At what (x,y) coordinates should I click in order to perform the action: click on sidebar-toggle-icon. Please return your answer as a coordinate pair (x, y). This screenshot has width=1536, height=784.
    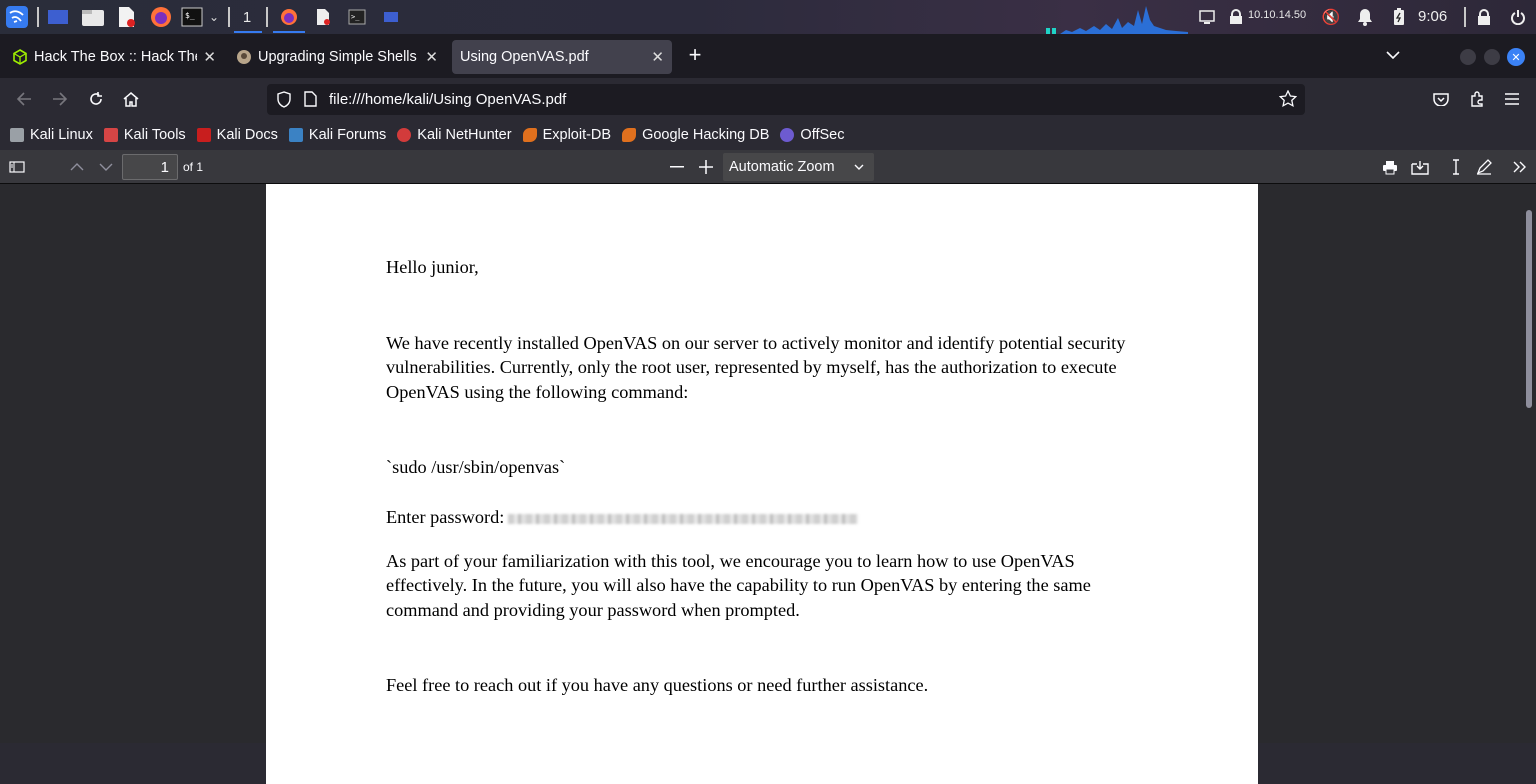
    Looking at the image, I should click on (17, 167).